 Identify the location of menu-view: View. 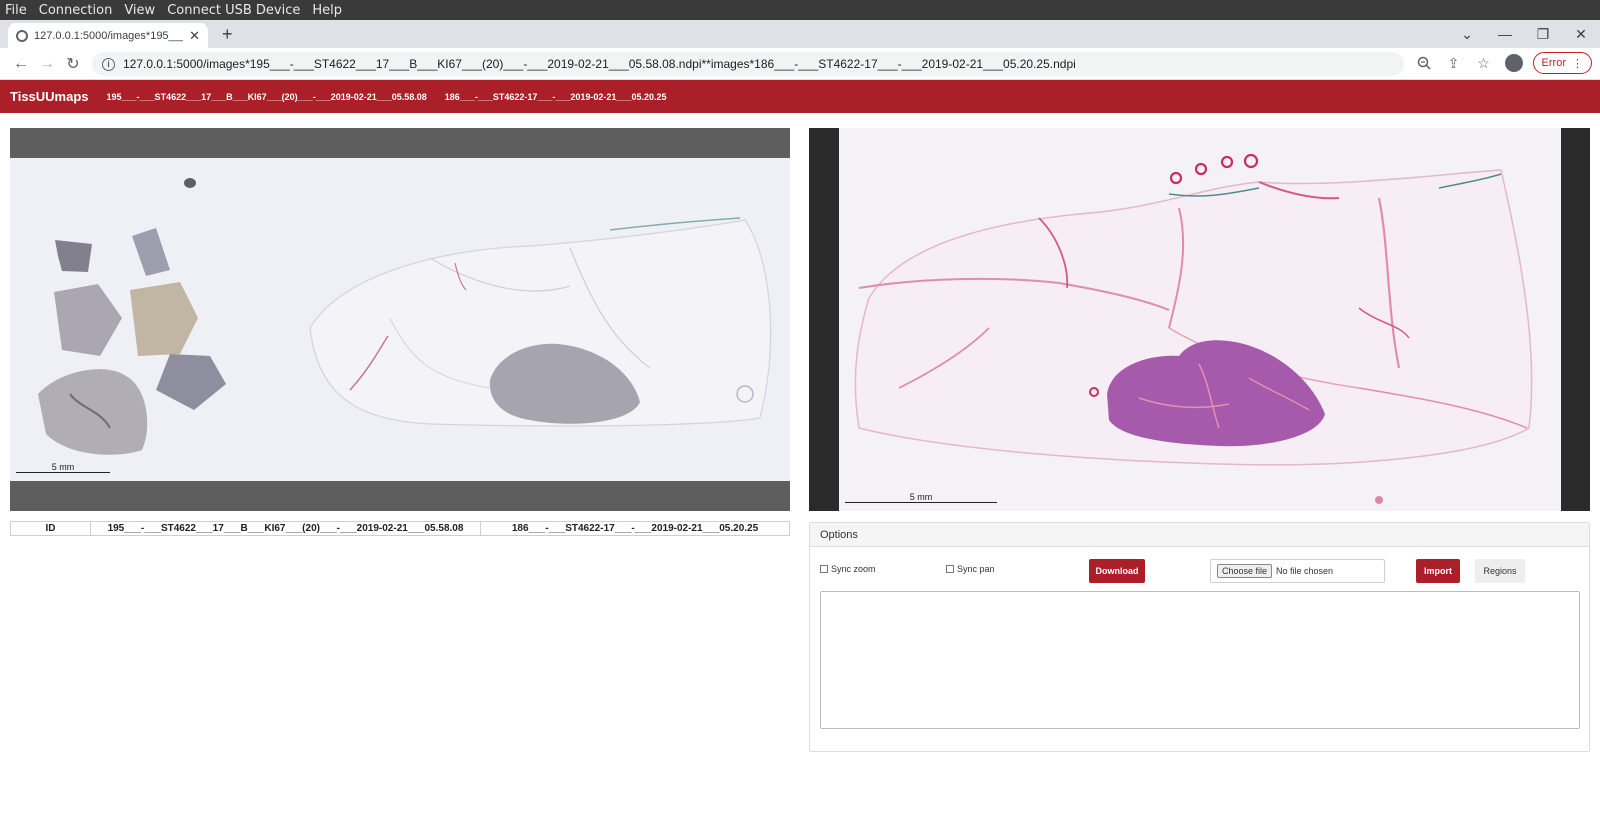
(139, 10).